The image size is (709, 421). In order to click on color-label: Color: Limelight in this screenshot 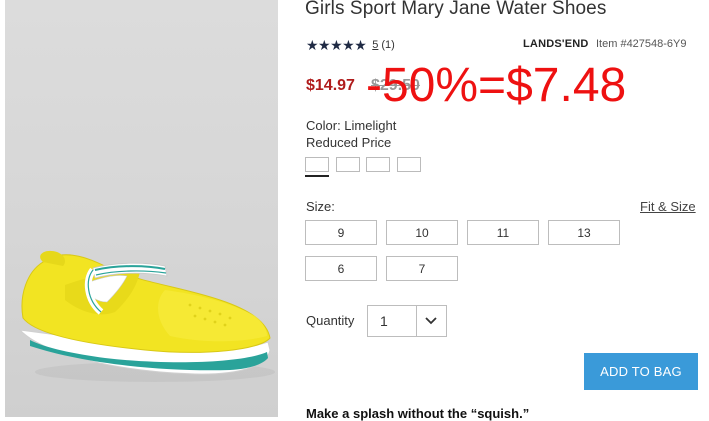, I will do `click(351, 125)`.